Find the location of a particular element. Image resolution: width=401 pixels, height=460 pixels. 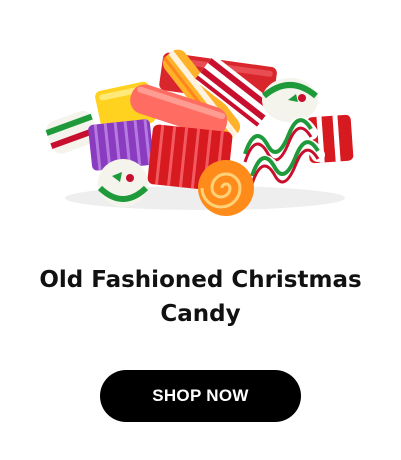

product-title-line-1: Old Fashioned Christmas is located at coordinates (200, 280).